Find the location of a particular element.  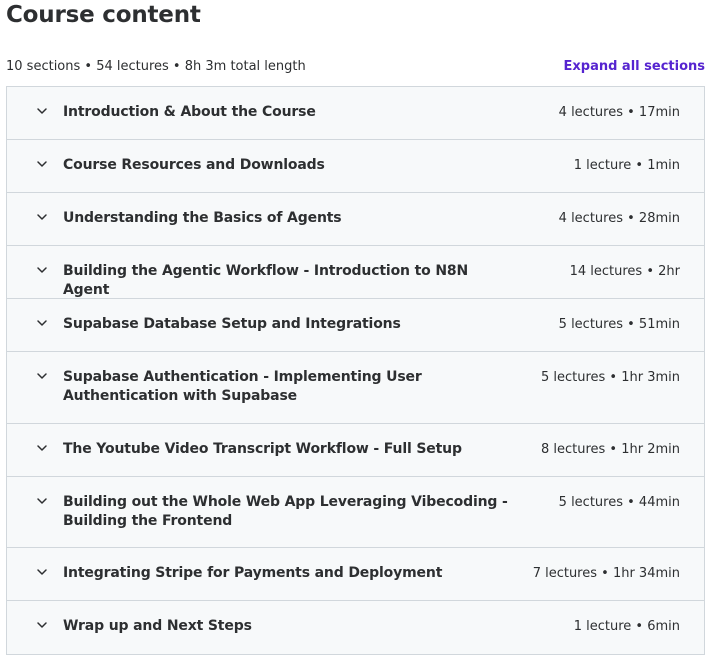

section-meta: 7 lectures • 1hr 34min is located at coordinates (606, 573).